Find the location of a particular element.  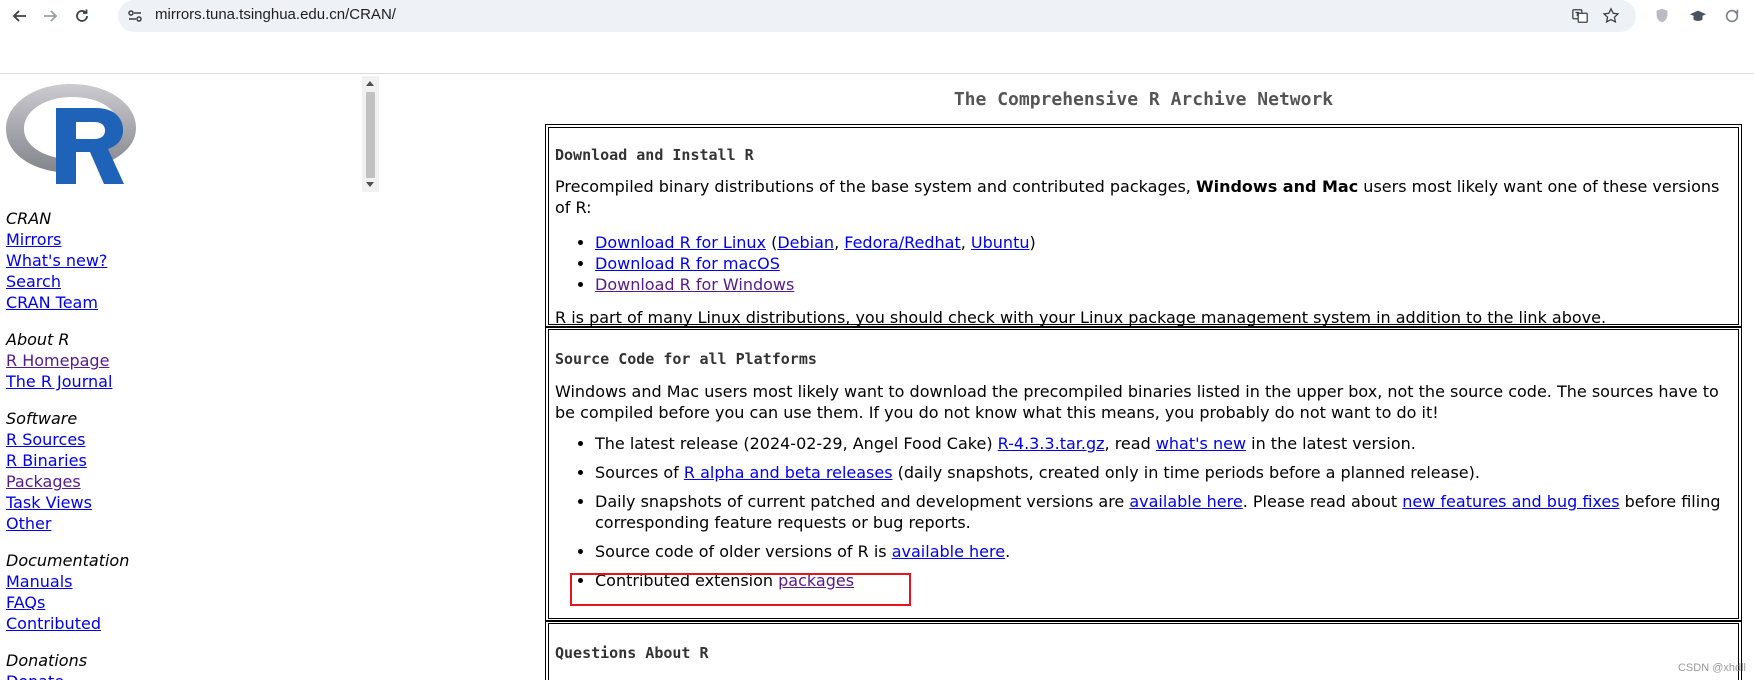

list-item: Download R for macOS is located at coordinates (1163, 263).